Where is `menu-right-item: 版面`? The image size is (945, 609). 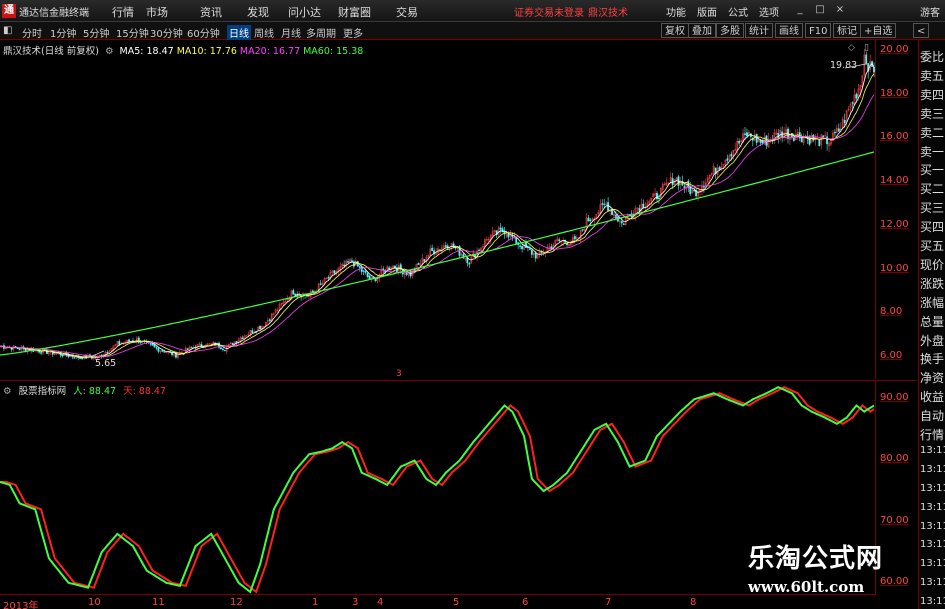
menu-right-item: 版面 is located at coordinates (707, 11).